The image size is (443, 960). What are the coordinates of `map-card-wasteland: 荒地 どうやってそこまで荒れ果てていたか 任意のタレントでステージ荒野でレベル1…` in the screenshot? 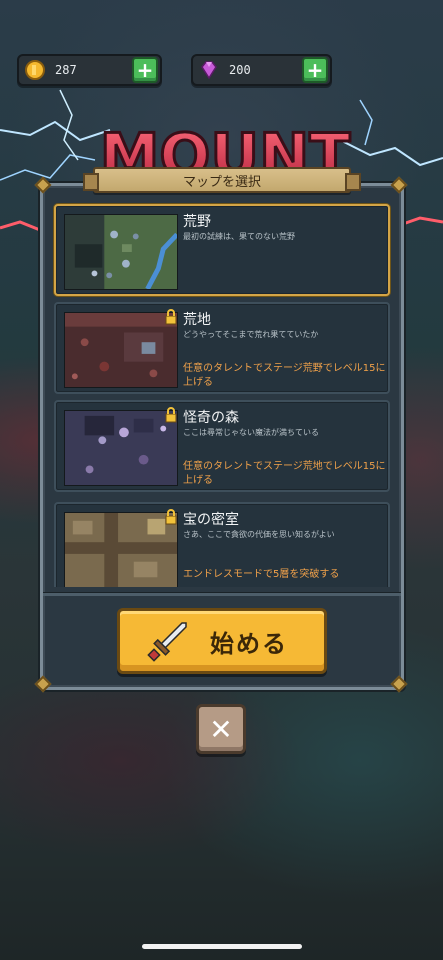 It's located at (222, 348).